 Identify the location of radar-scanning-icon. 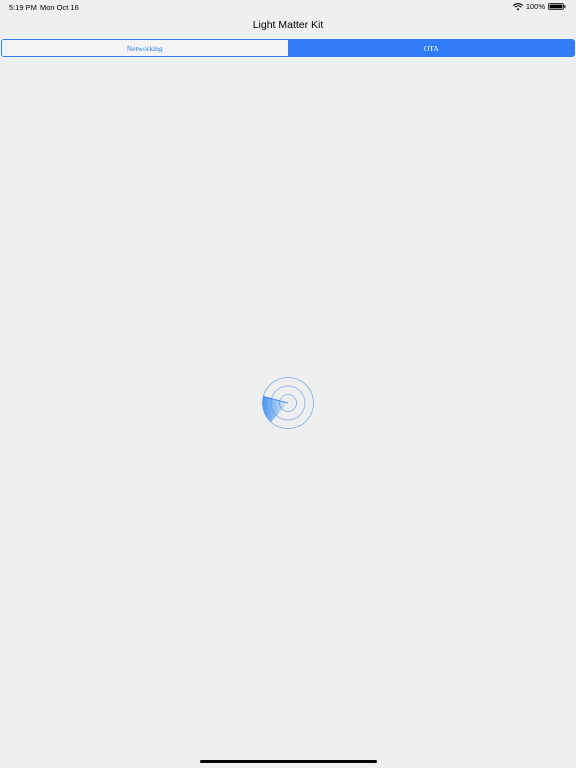
(288, 403).